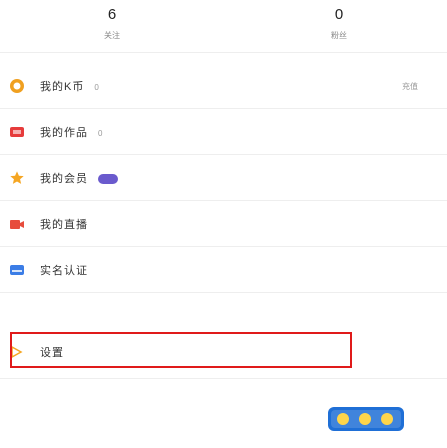 The height and width of the screenshot is (448, 447). I want to click on works-icon, so click(17, 132).